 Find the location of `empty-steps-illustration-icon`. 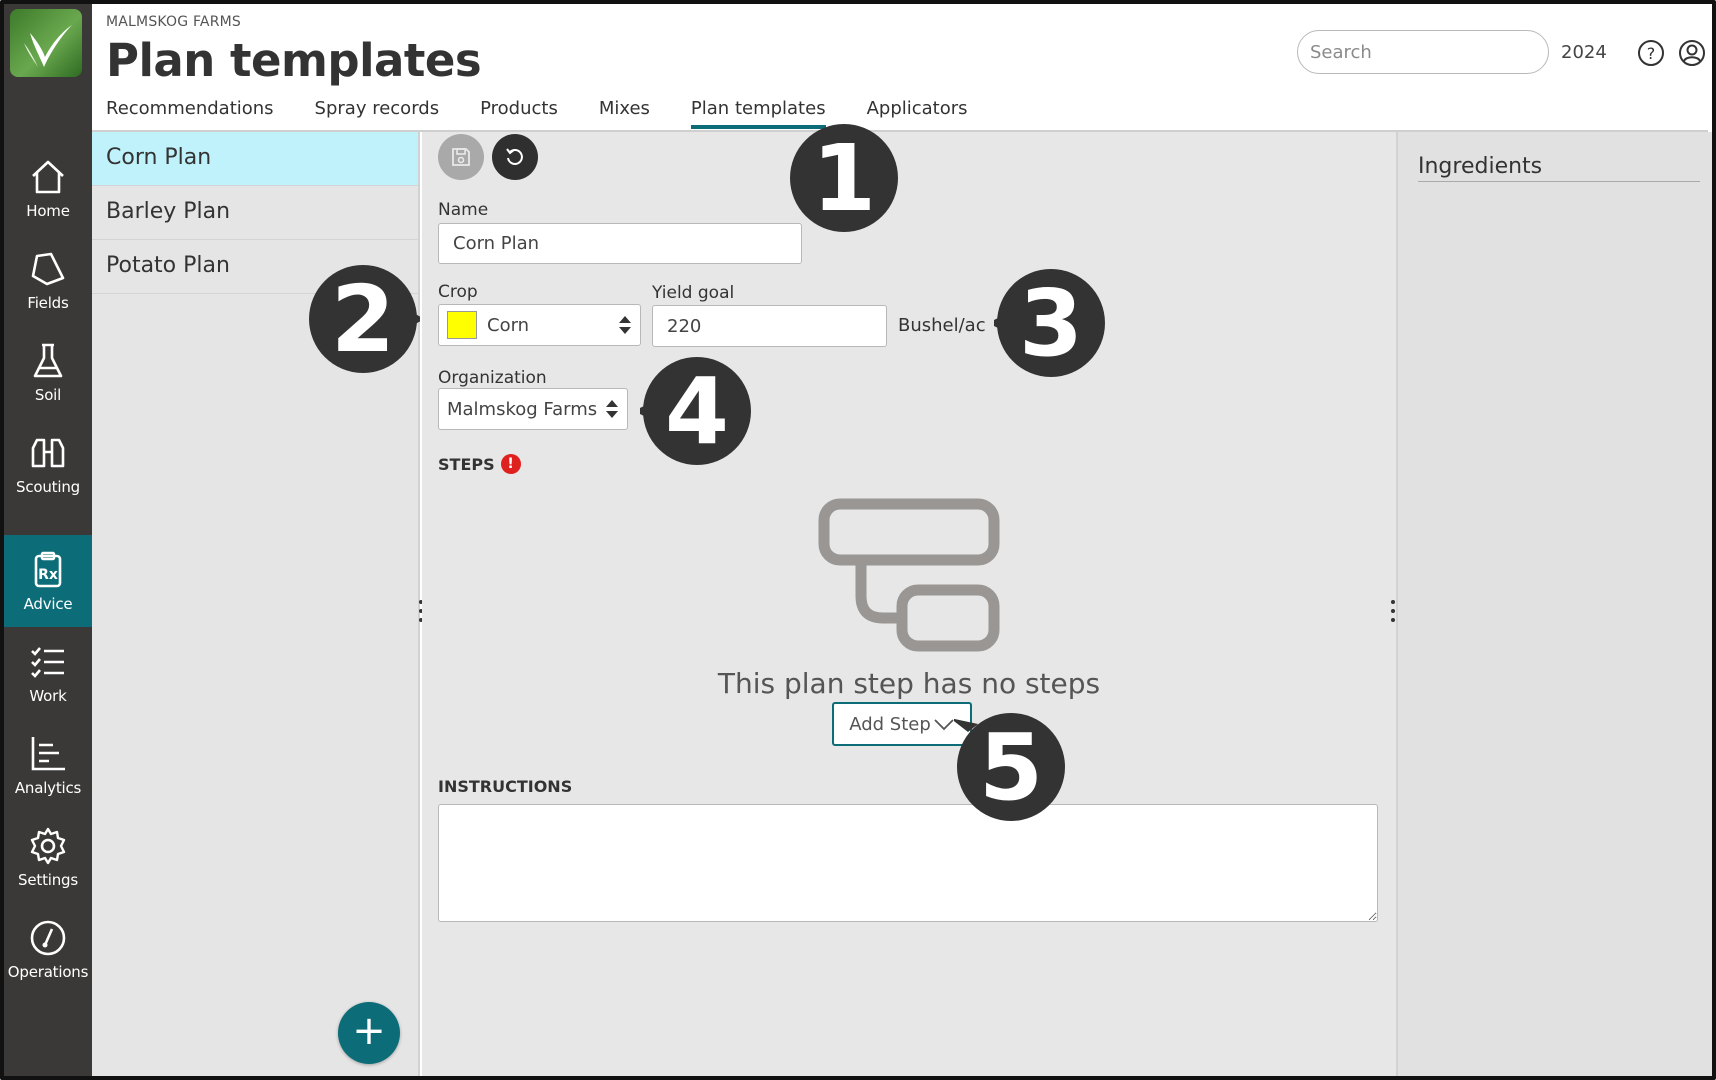

empty-steps-illustration-icon is located at coordinates (909, 575).